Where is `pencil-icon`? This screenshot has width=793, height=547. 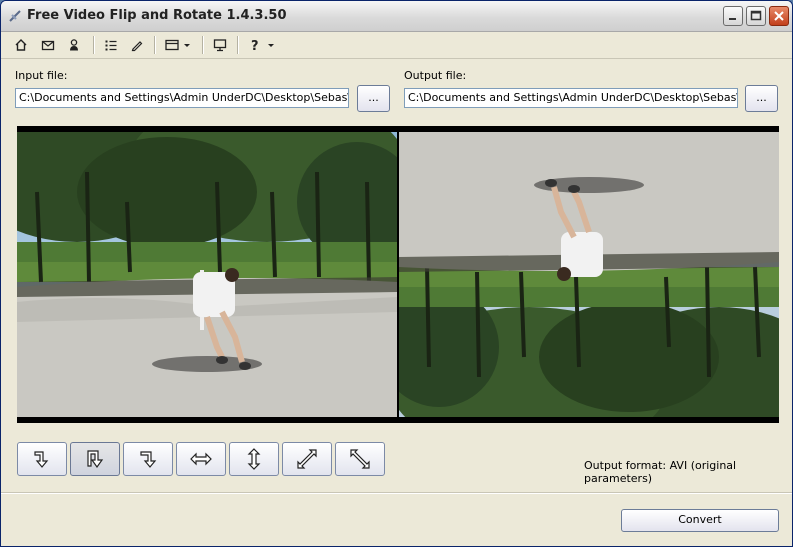 pencil-icon is located at coordinates (137, 46).